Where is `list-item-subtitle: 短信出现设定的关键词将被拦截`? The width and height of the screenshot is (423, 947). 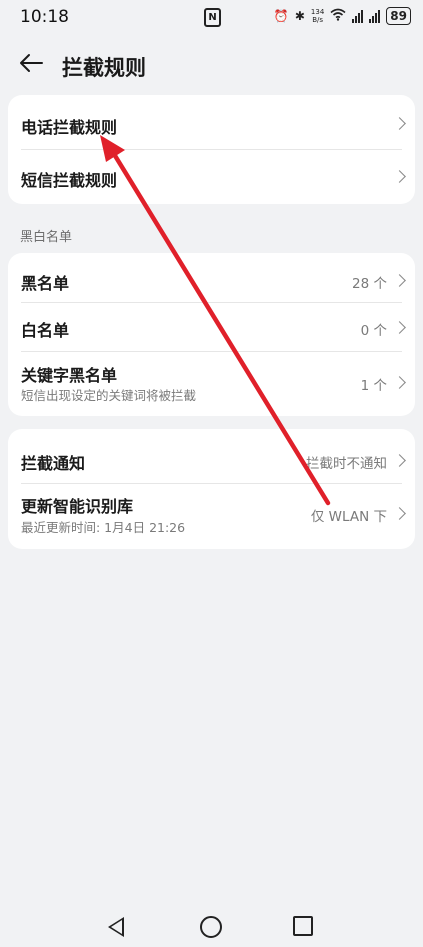
list-item-subtitle: 短信出现设定的关键词将被拦截 is located at coordinates (109, 395).